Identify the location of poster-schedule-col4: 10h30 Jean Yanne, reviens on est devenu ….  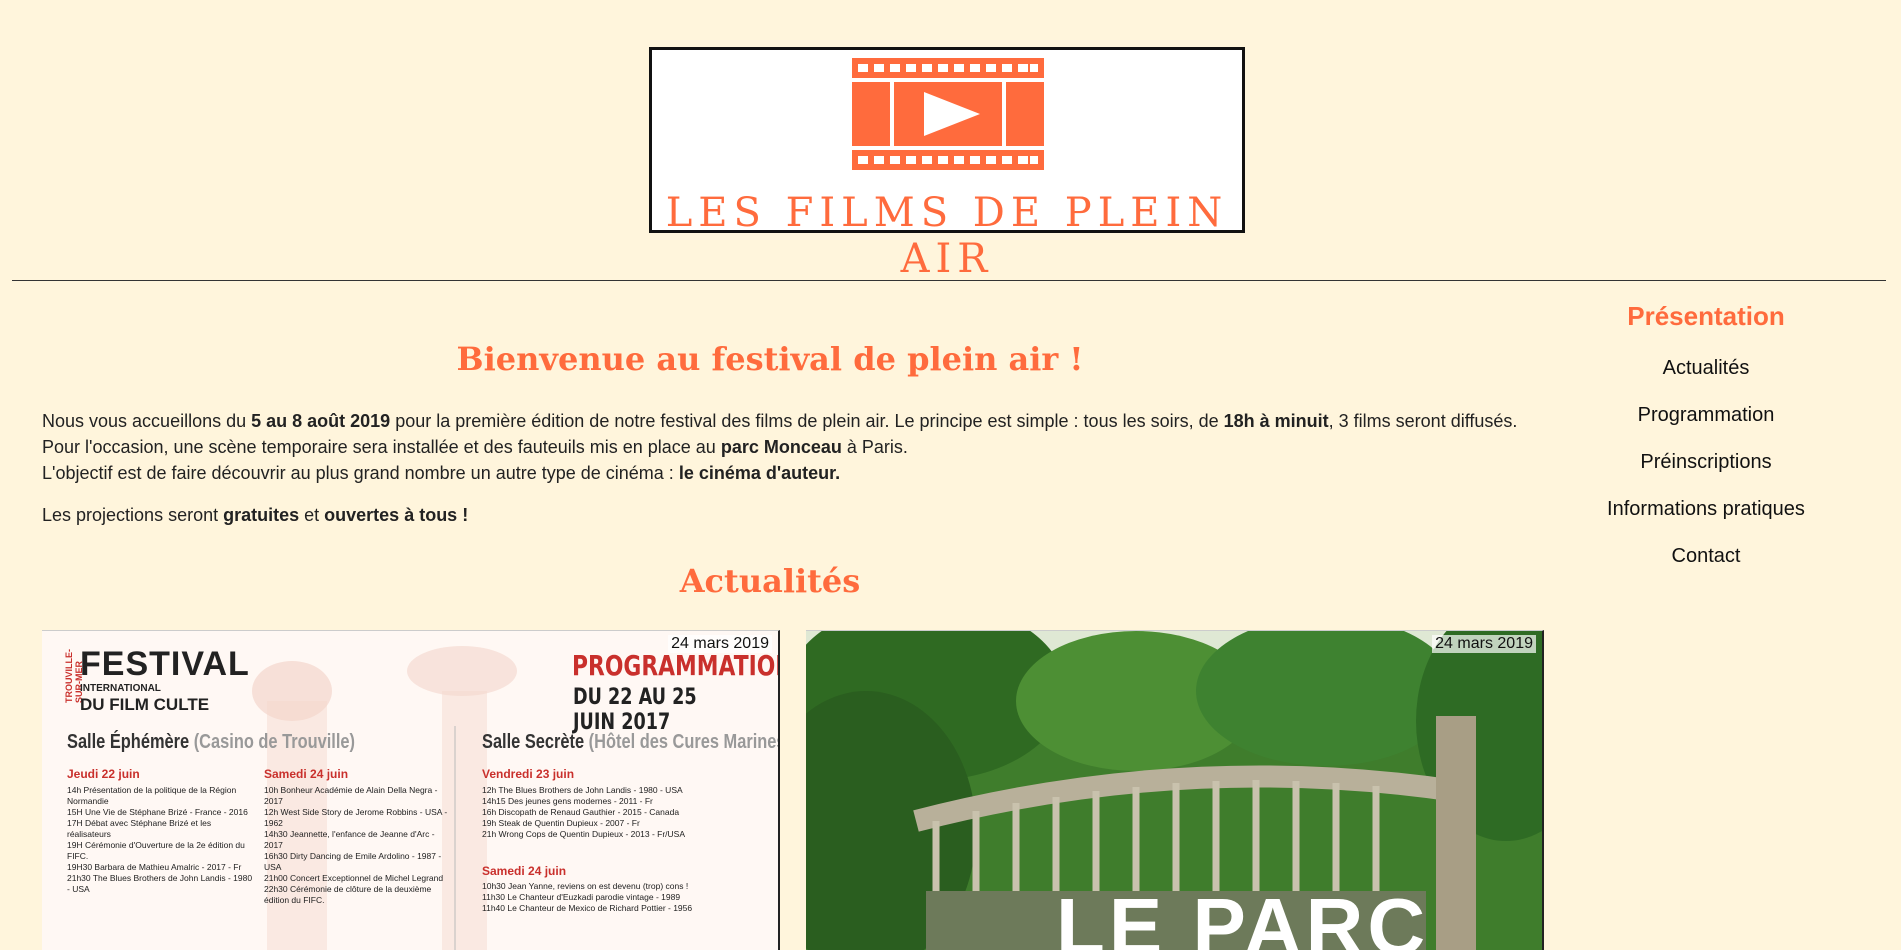
(622, 897).